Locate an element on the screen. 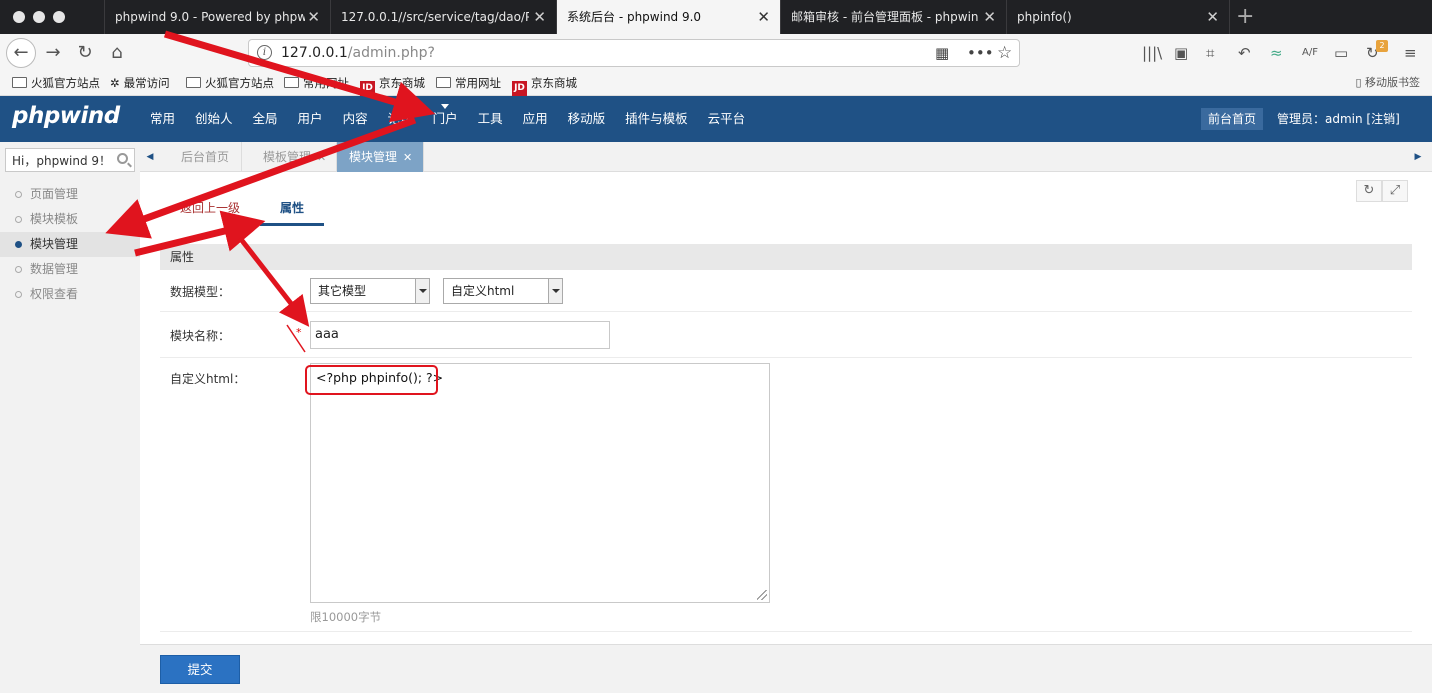  tab-template-manage: 模板管理 ✕ is located at coordinates (294, 157).